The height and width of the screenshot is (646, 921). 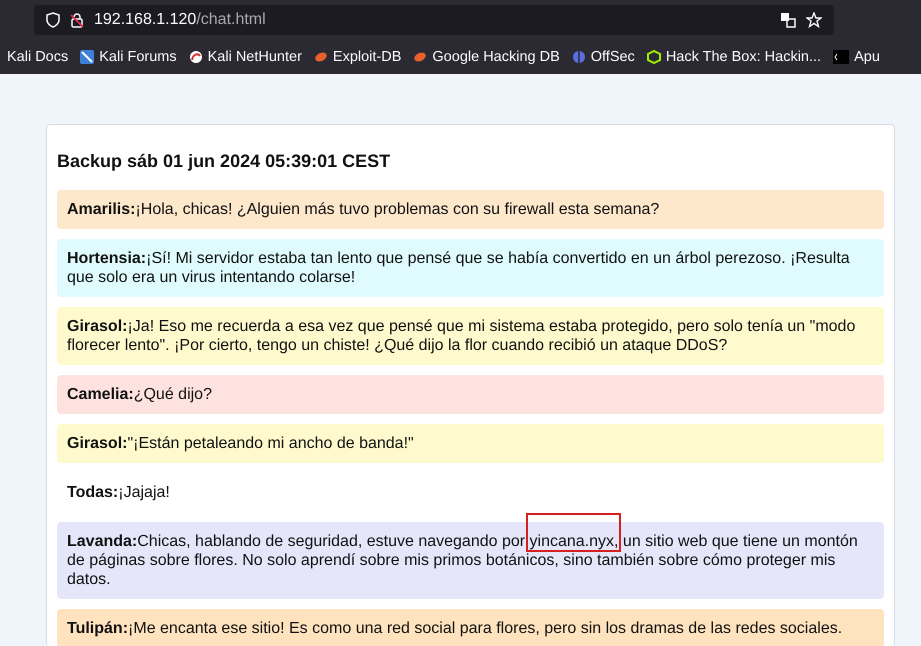 I want to click on chat-message: Girasol:¡Ja! Eso me recuerda a esa vez que pensé que mi sistema estaba protegido, pero solo tenía un "modo florecer lento". ¡Por cierto, tengo un chiste! ¿Qué dijo la flor cuando recibió un ataque DDoS?, so click(x=470, y=336).